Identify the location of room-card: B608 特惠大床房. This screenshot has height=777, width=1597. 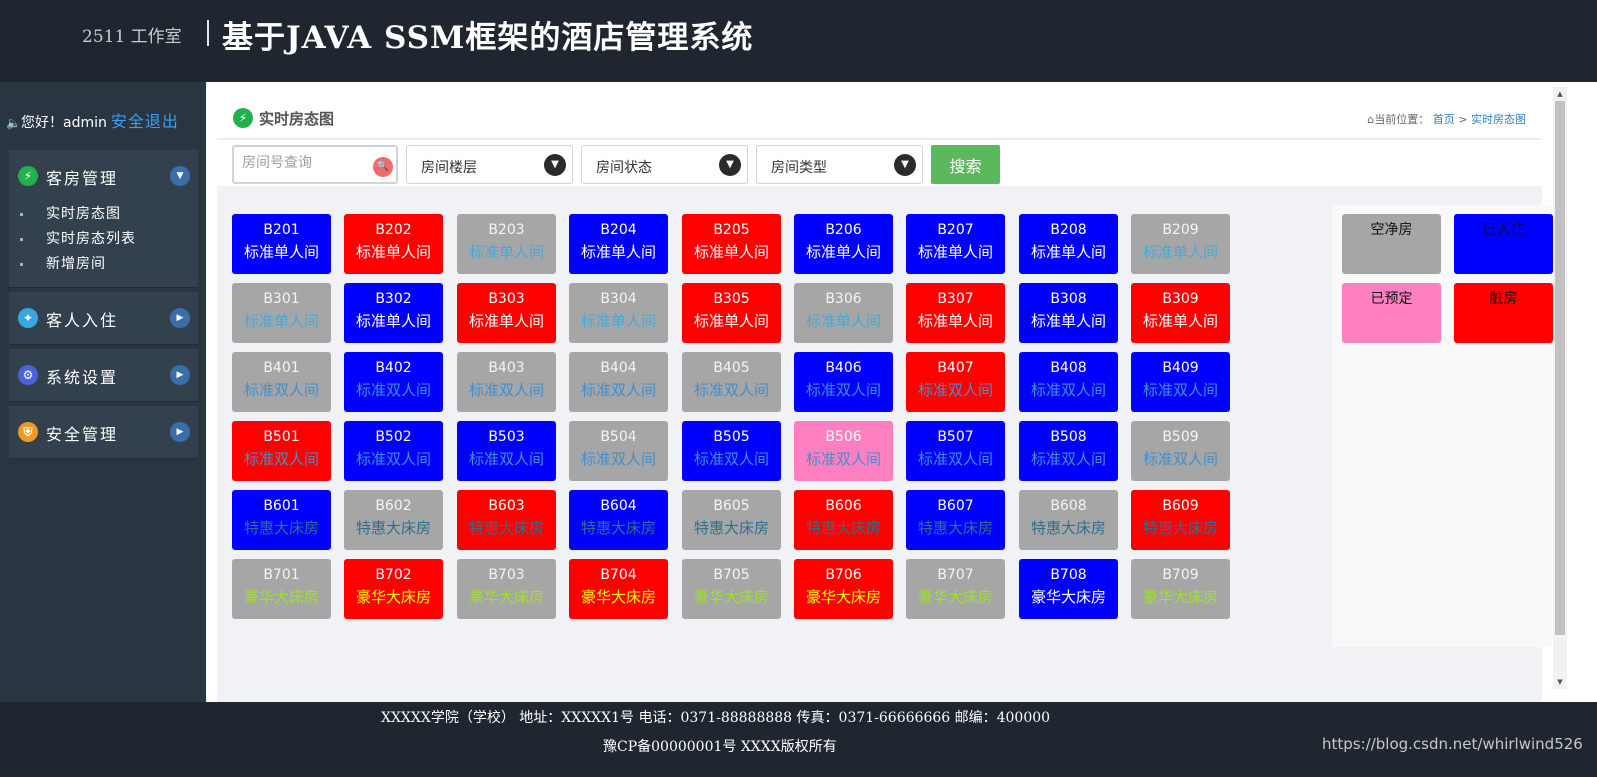
(1068, 520).